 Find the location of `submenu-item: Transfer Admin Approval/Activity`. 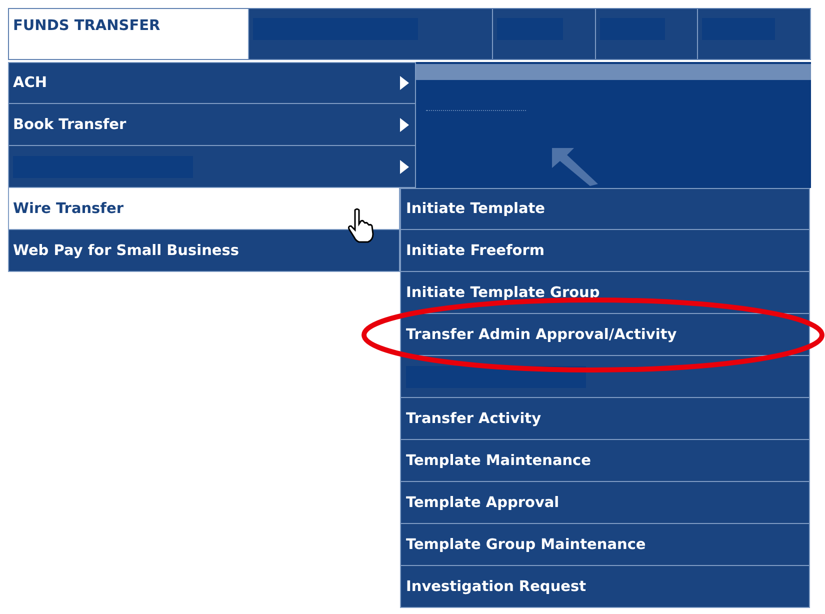

submenu-item: Transfer Admin Approval/Activity is located at coordinates (605, 335).